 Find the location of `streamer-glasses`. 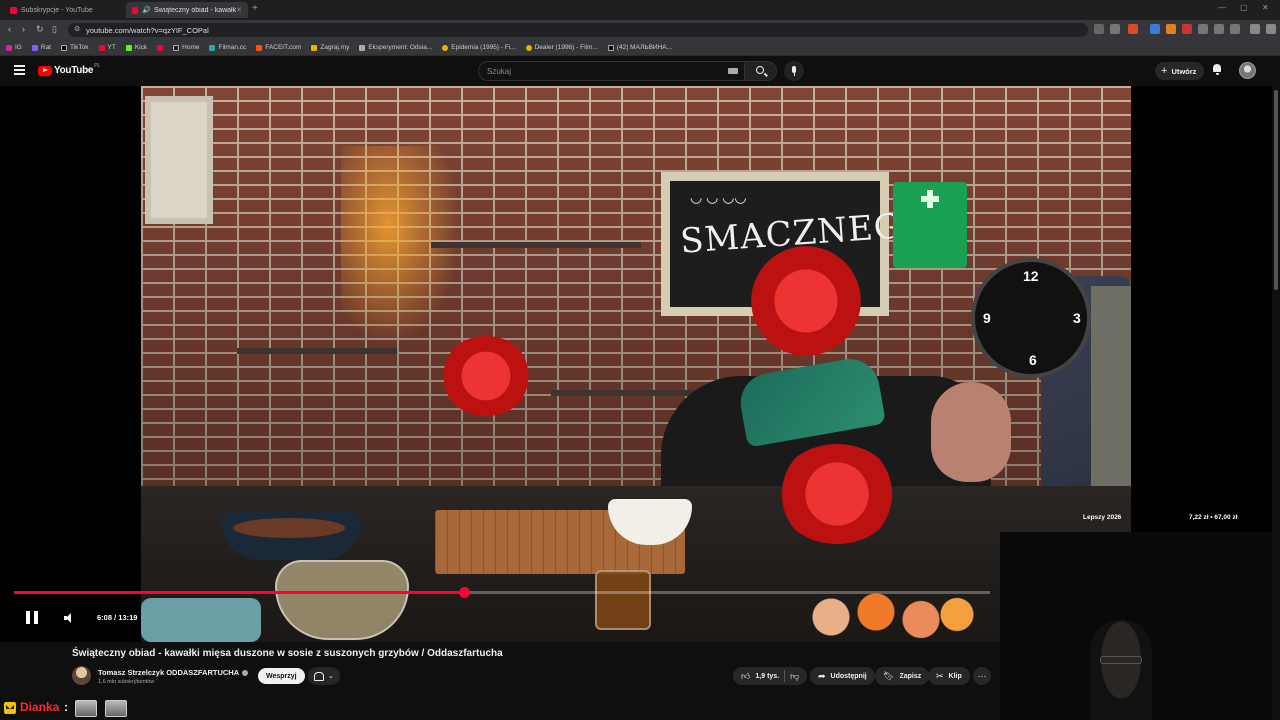

streamer-glasses is located at coordinates (1121, 660).